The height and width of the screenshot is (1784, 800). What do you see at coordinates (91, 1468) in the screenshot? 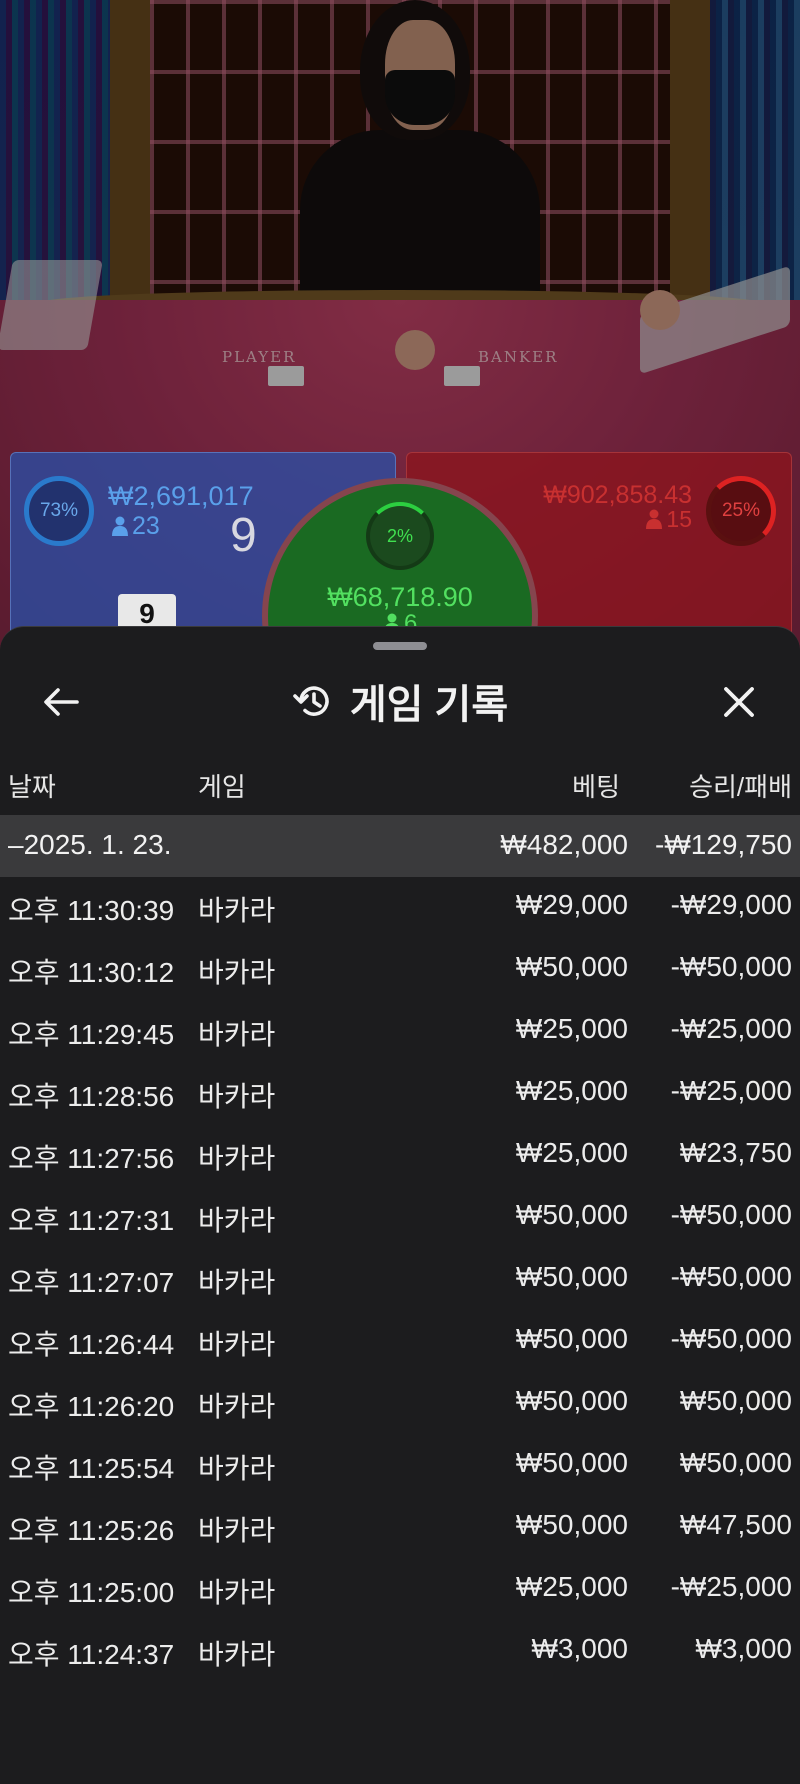
I see `row-time: 오후 11:25:54` at bounding box center [91, 1468].